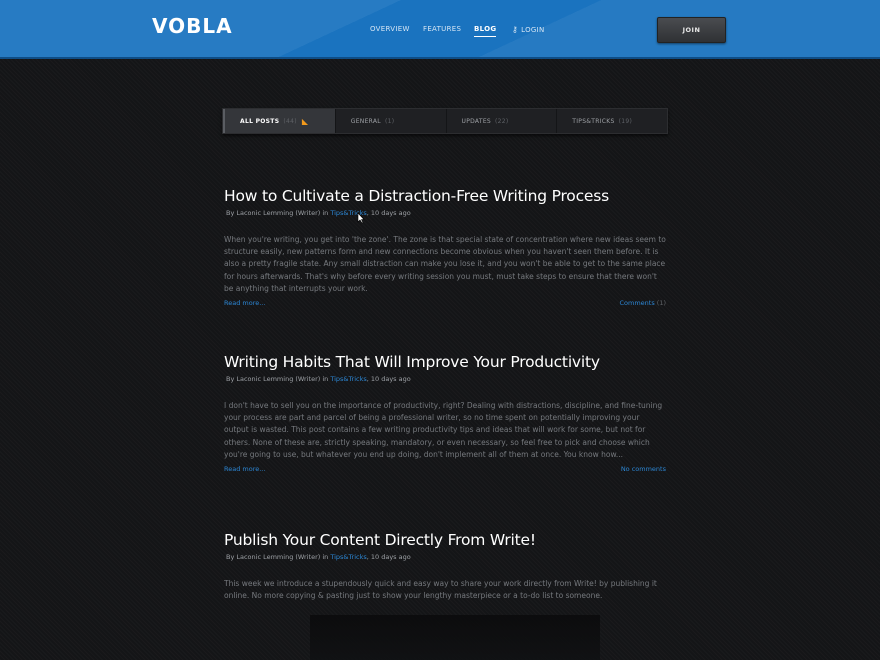 The width and height of the screenshot is (880, 660). Describe the element at coordinates (305, 121) in the screenshot. I see `rss-icon: ◣` at that location.